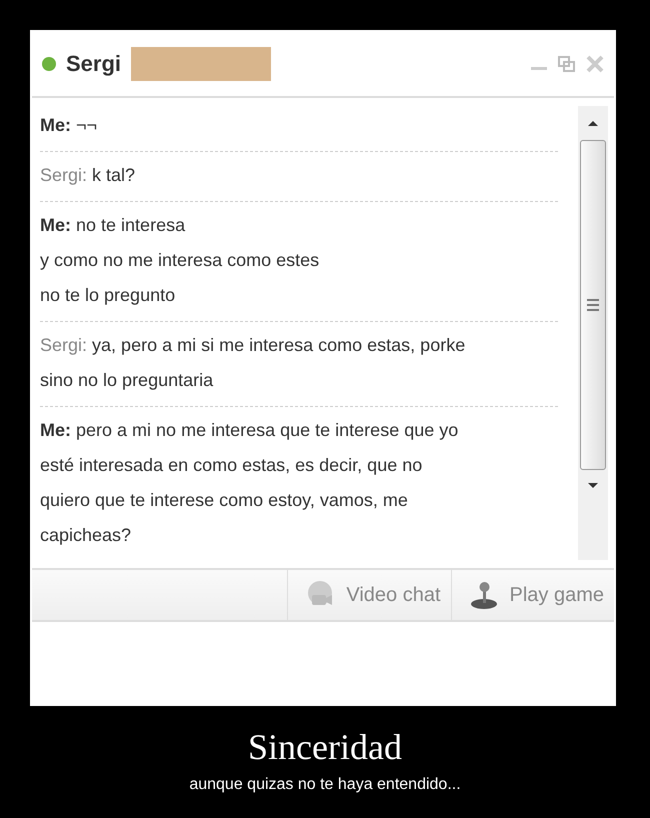 The image size is (650, 818). I want to click on message-line: esté interesada en como estas, es decir, que no, so click(232, 465).